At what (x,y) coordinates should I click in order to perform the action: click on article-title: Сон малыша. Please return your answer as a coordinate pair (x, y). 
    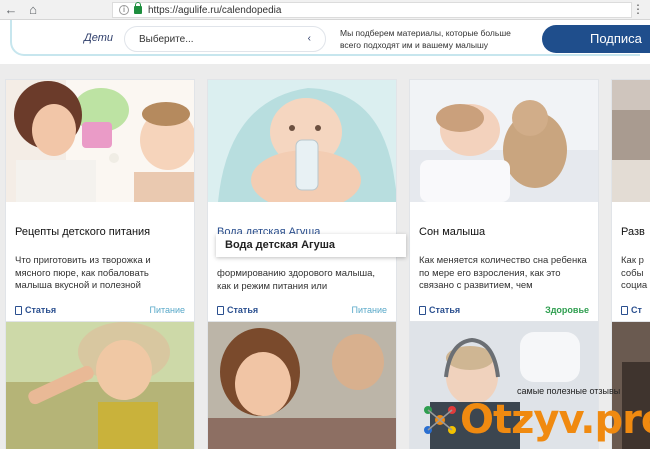
    Looking at the image, I should click on (452, 232).